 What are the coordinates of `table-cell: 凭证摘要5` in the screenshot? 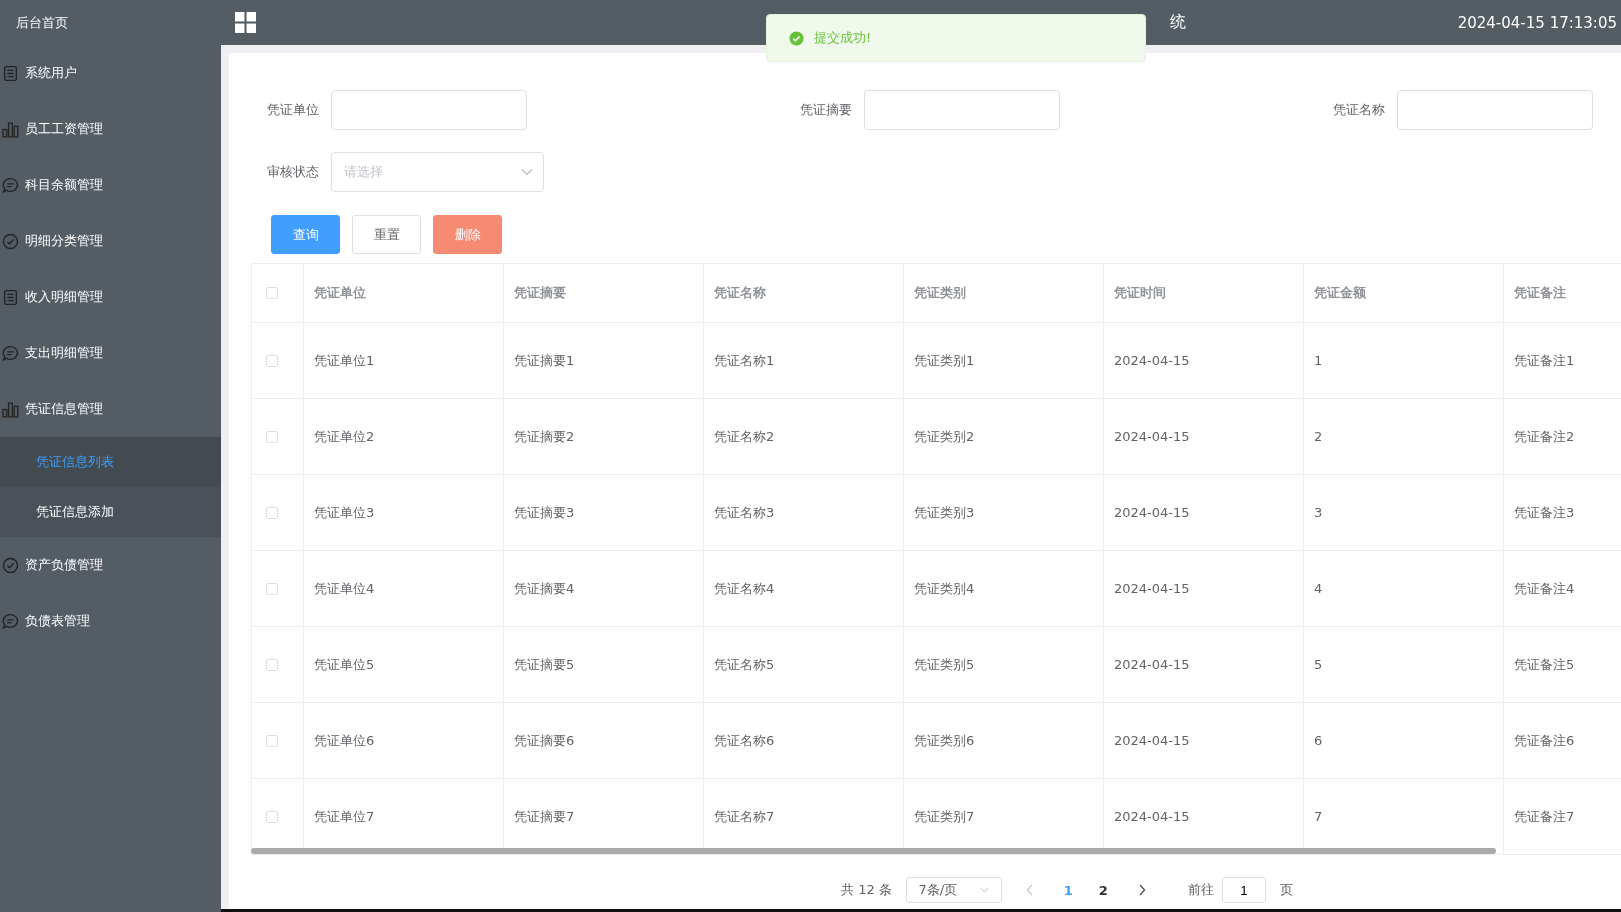 It's located at (604, 664).